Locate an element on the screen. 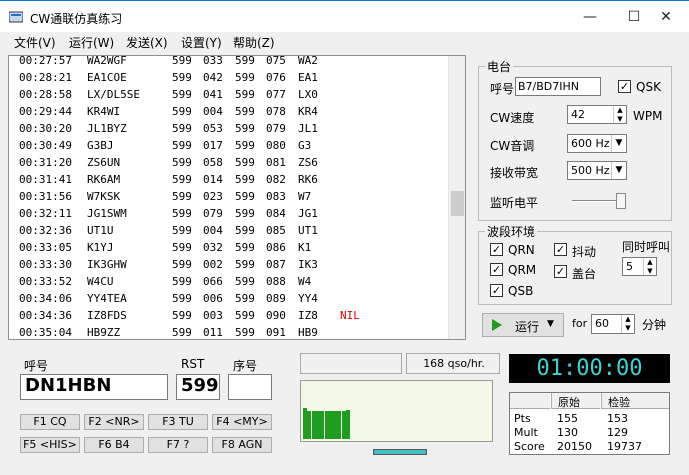  log-cell-call: IK3GHW is located at coordinates (107, 264).